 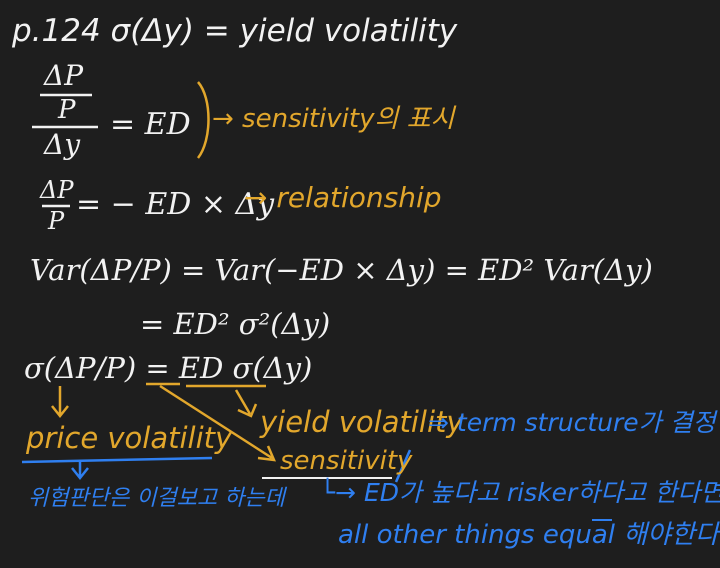 I want to click on sigma-line: σ(ΔP/P) = ED σ(Δy), so click(x=168, y=368).